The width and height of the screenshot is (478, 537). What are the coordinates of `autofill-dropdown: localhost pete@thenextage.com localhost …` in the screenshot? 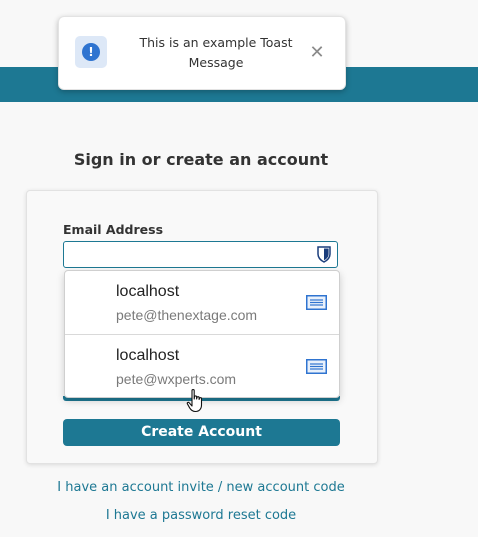 It's located at (202, 334).